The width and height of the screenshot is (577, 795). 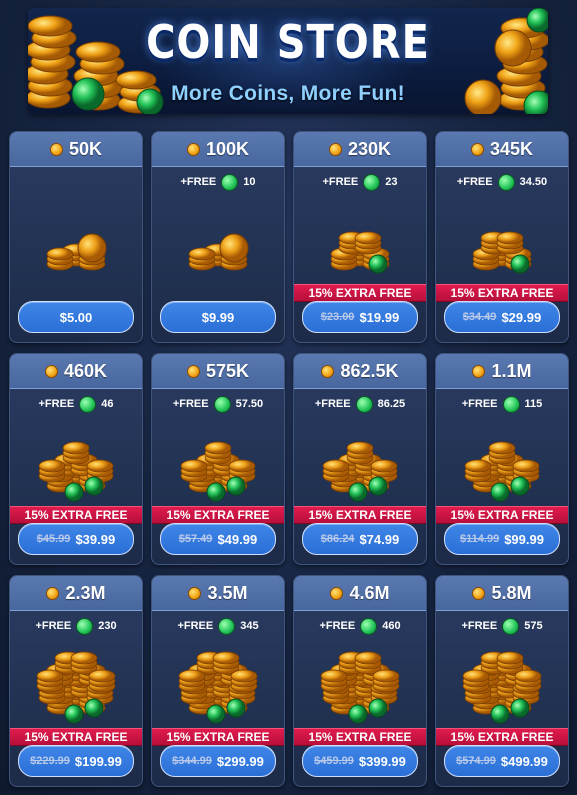 I want to click on free-bonus-row: +FREE 115, so click(x=502, y=404).